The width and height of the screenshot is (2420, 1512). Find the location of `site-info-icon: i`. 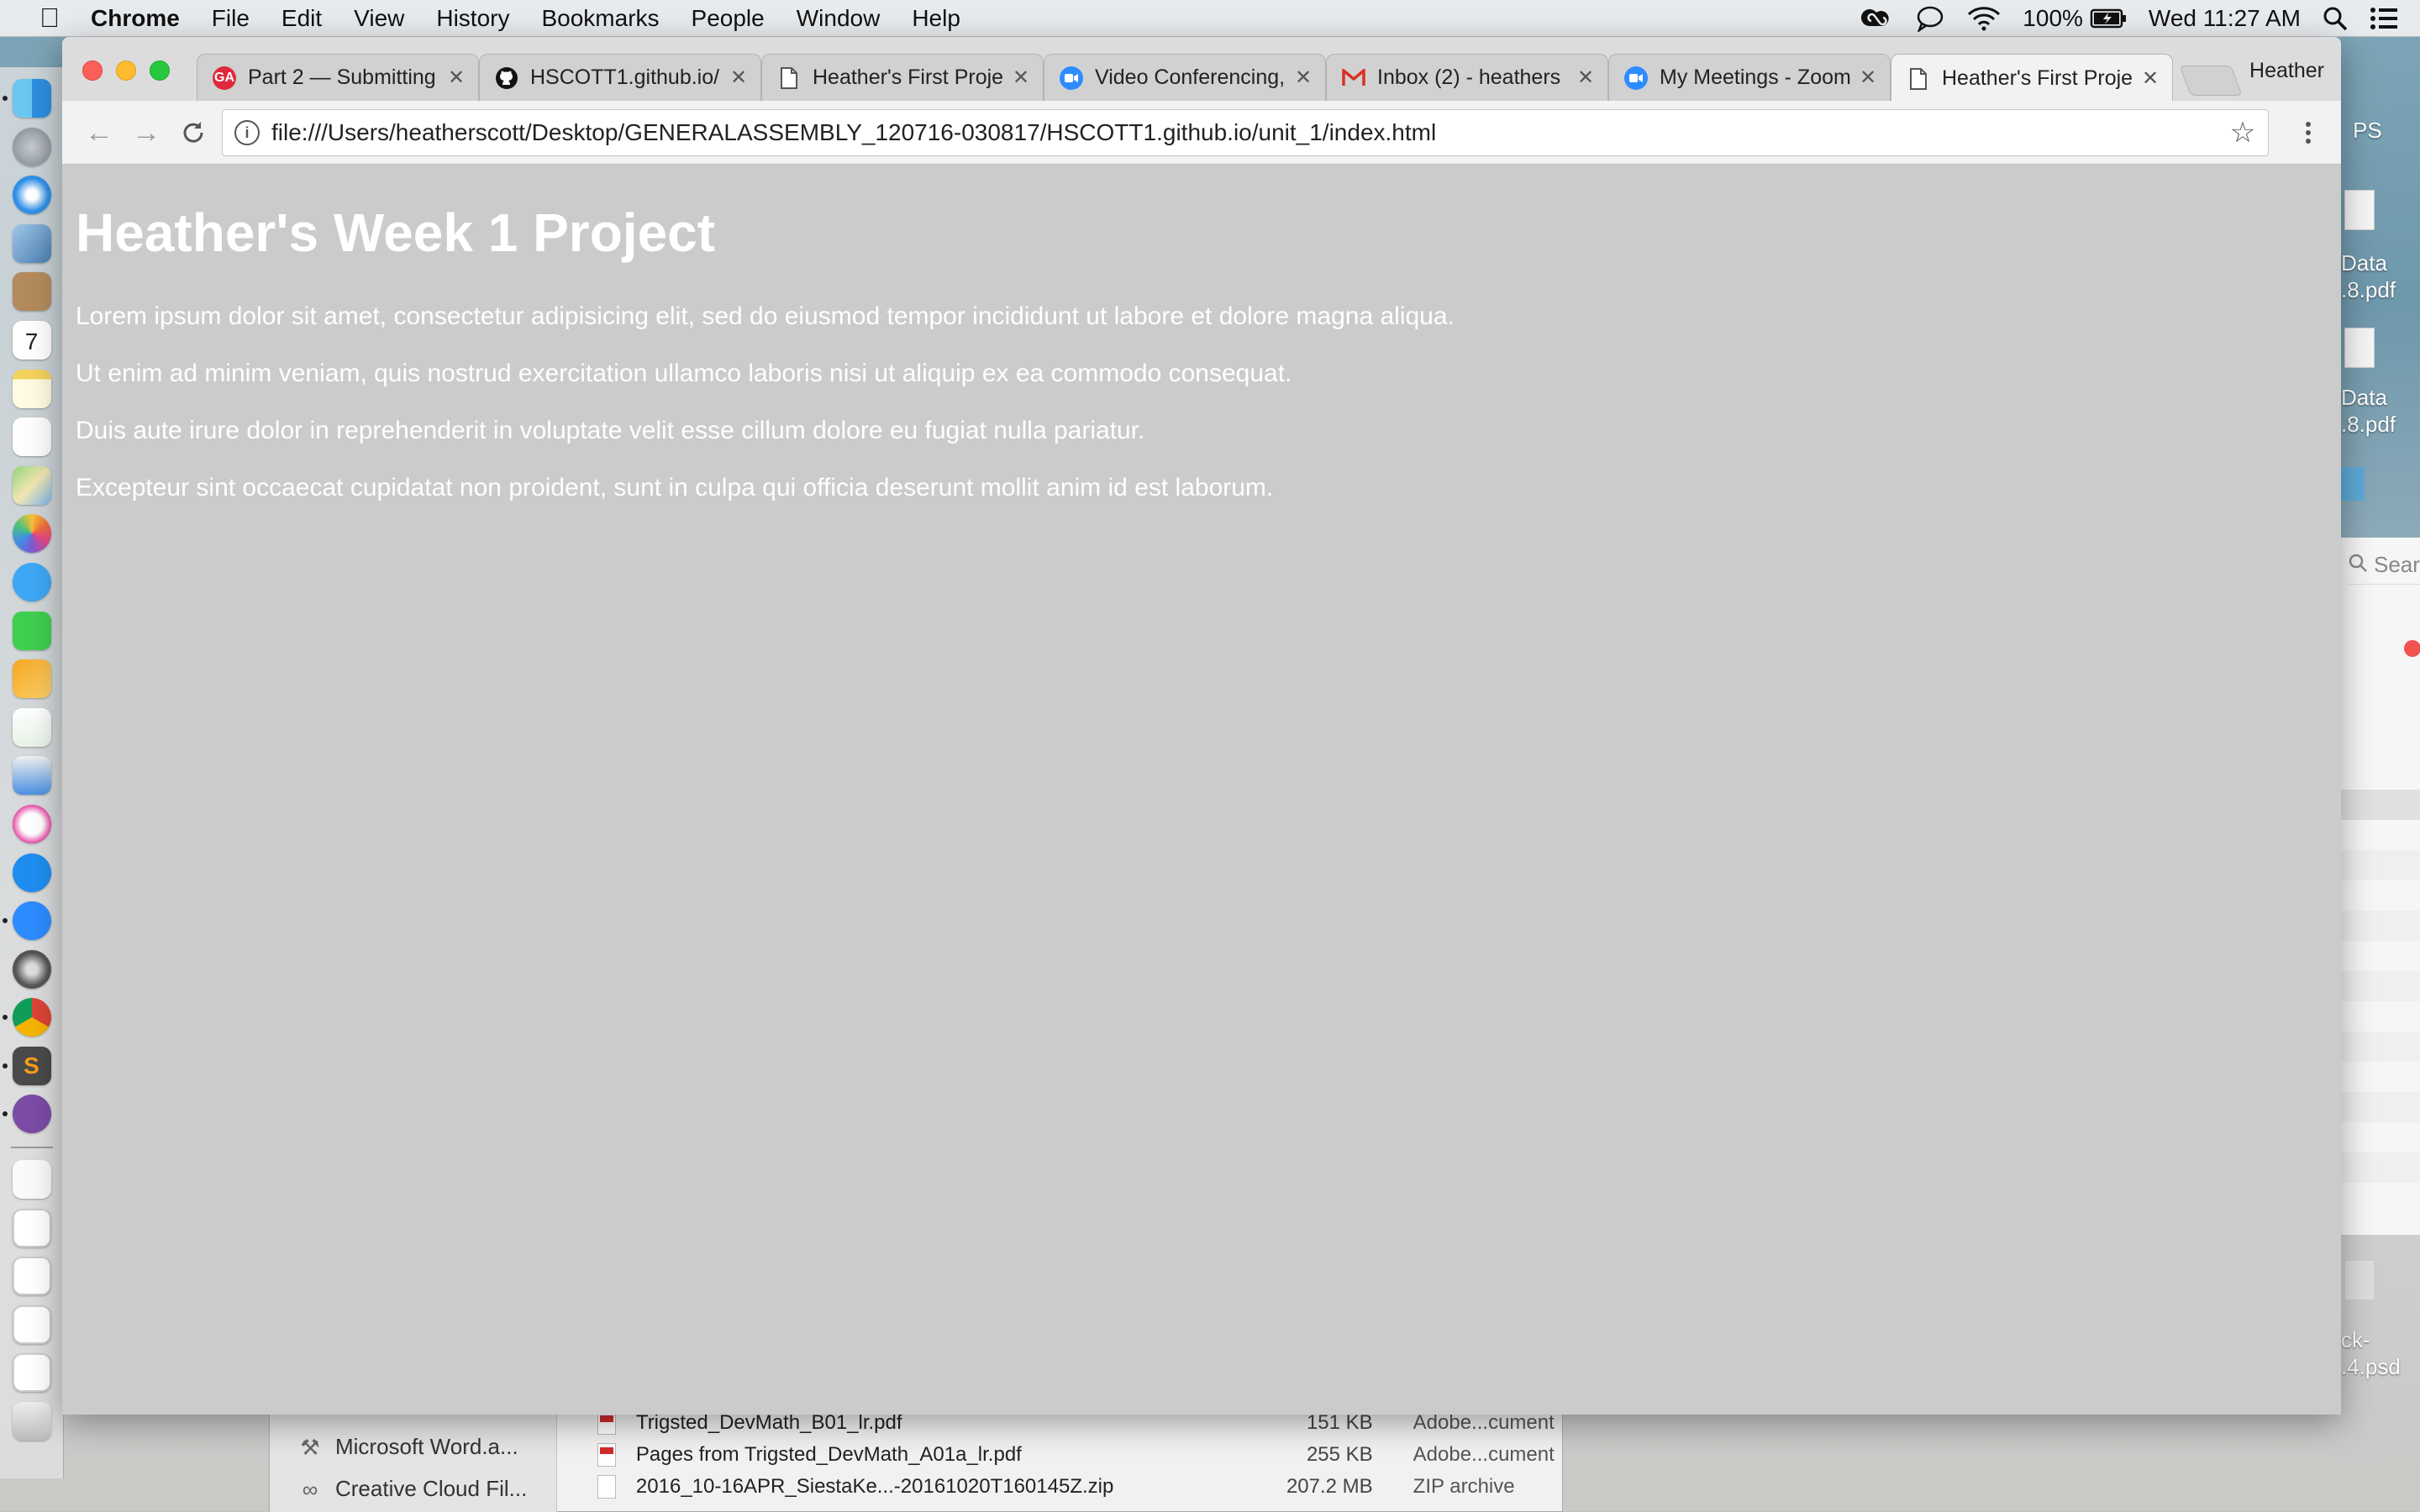

site-info-icon: i is located at coordinates (247, 132).